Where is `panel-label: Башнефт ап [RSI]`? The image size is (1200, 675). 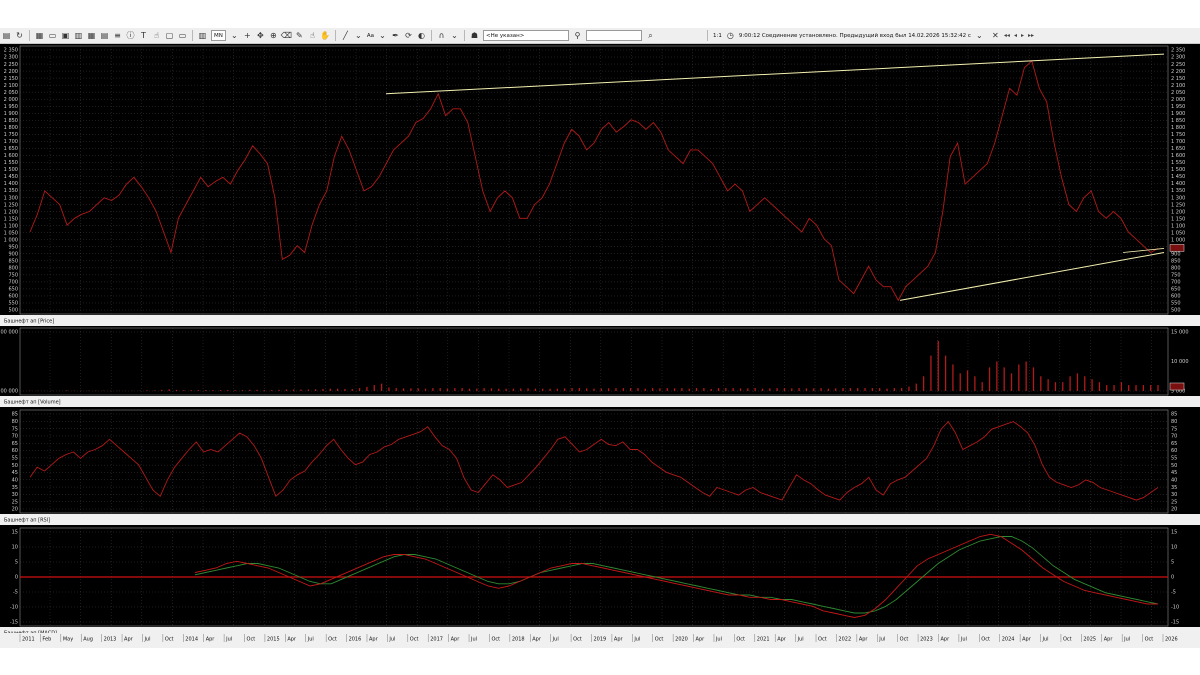
panel-label: Башнефт ап [RSI] is located at coordinates (27, 521).